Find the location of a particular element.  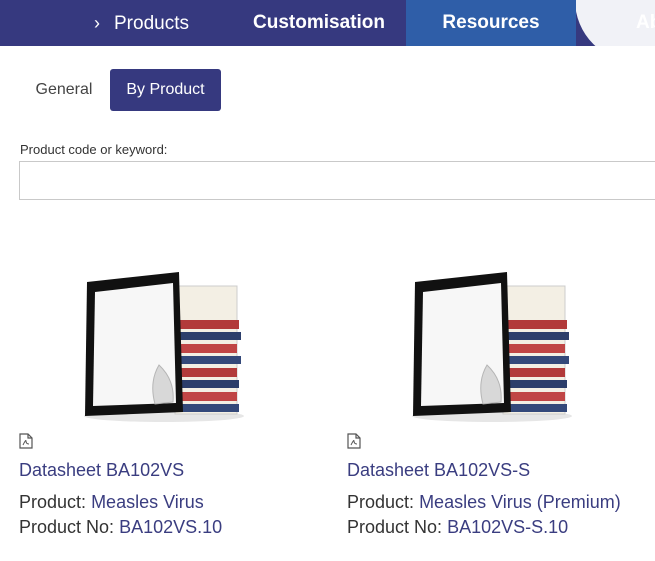

product-number-row: Product No: BA102VS.10 is located at coordinates (120, 527).